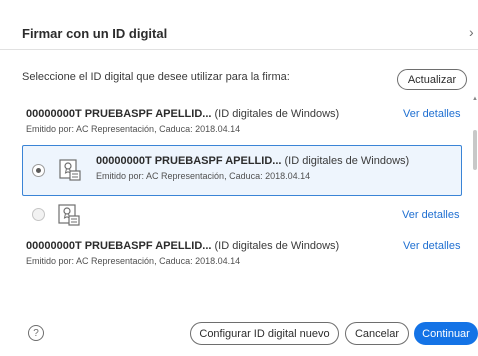 Image resolution: width=478 pixels, height=356 pixels. Describe the element at coordinates (432, 79) in the screenshot. I see `update-button: Actualizar` at that location.